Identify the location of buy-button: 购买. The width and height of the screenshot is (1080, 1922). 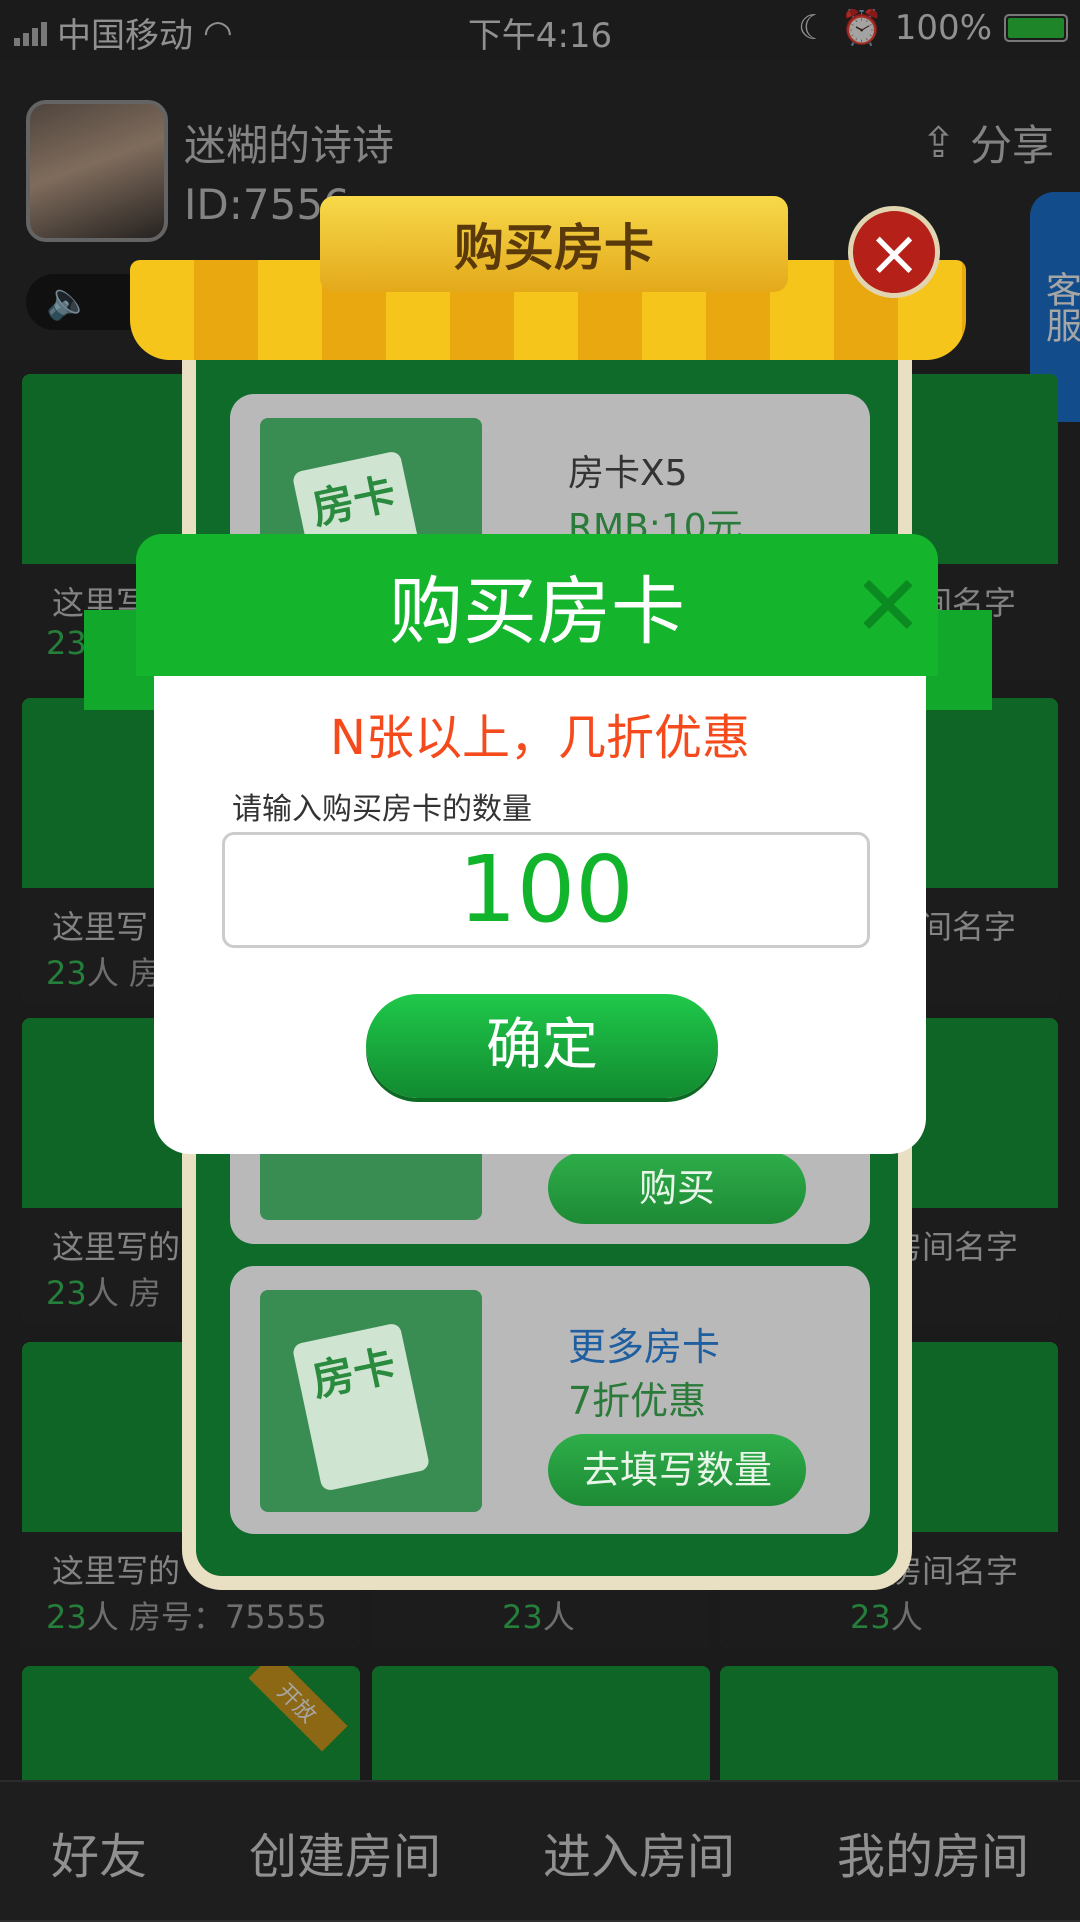
(677, 1188).